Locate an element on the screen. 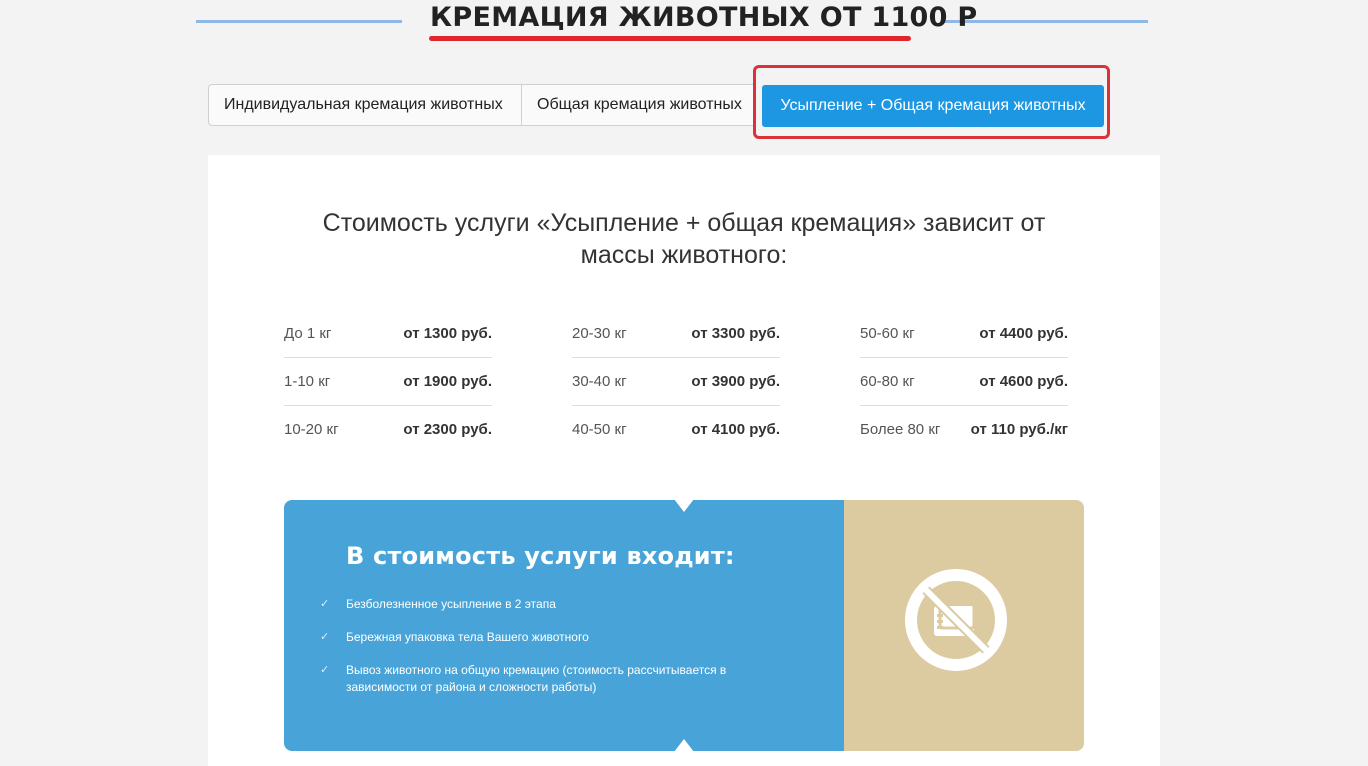 The image size is (1368, 766). price-value: от 4100 руб. is located at coordinates (735, 429).